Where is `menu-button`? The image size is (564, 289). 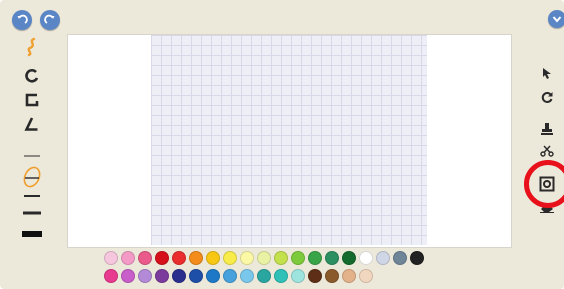 menu-button is located at coordinates (556, 19).